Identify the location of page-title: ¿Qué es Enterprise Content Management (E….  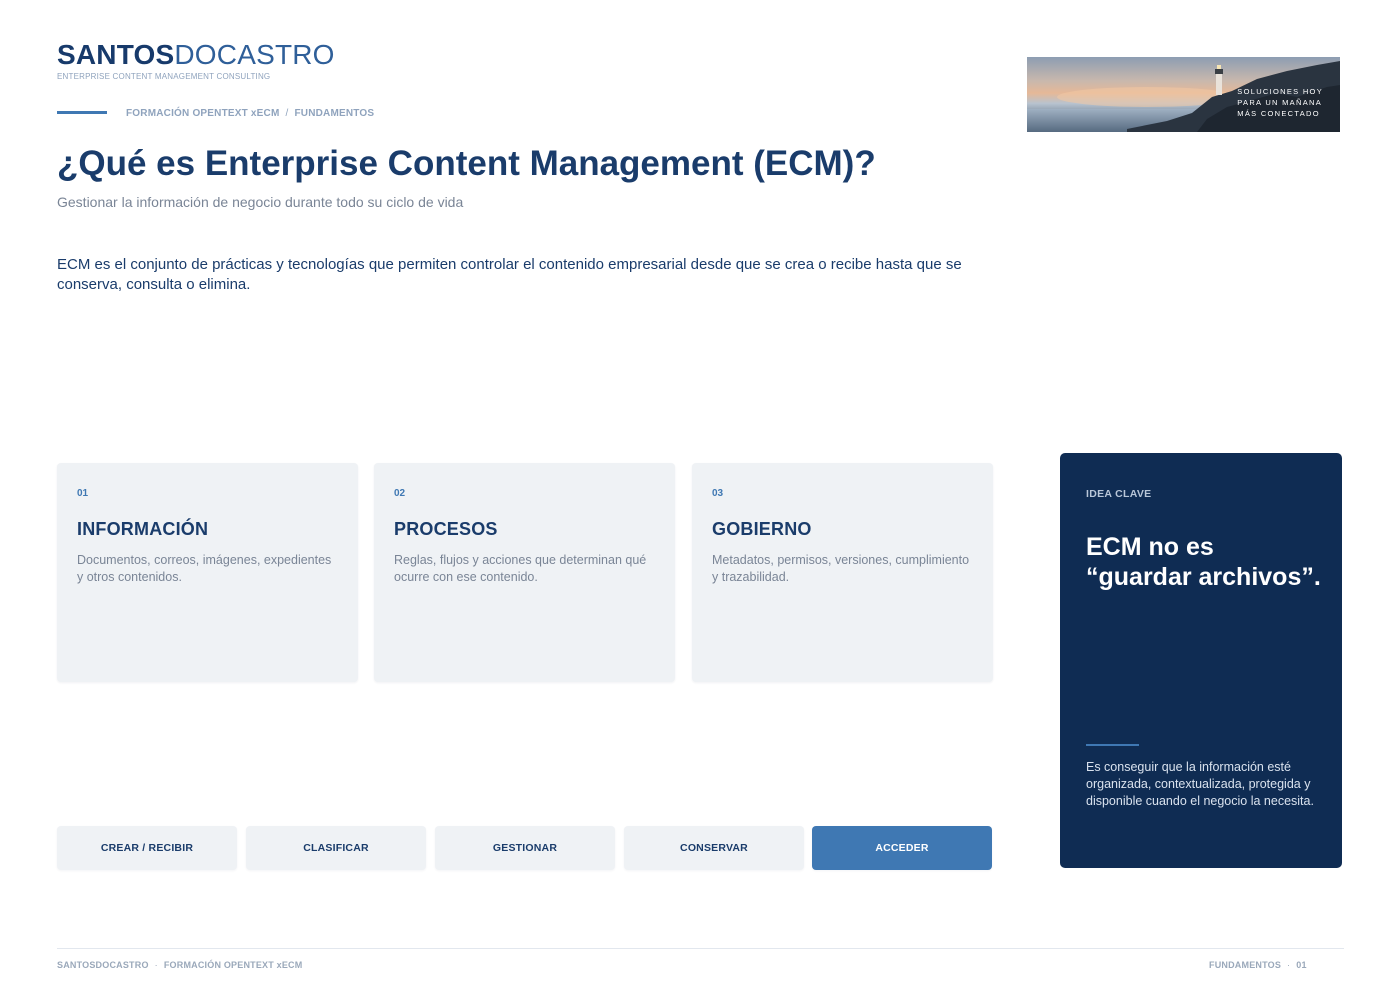
(466, 163).